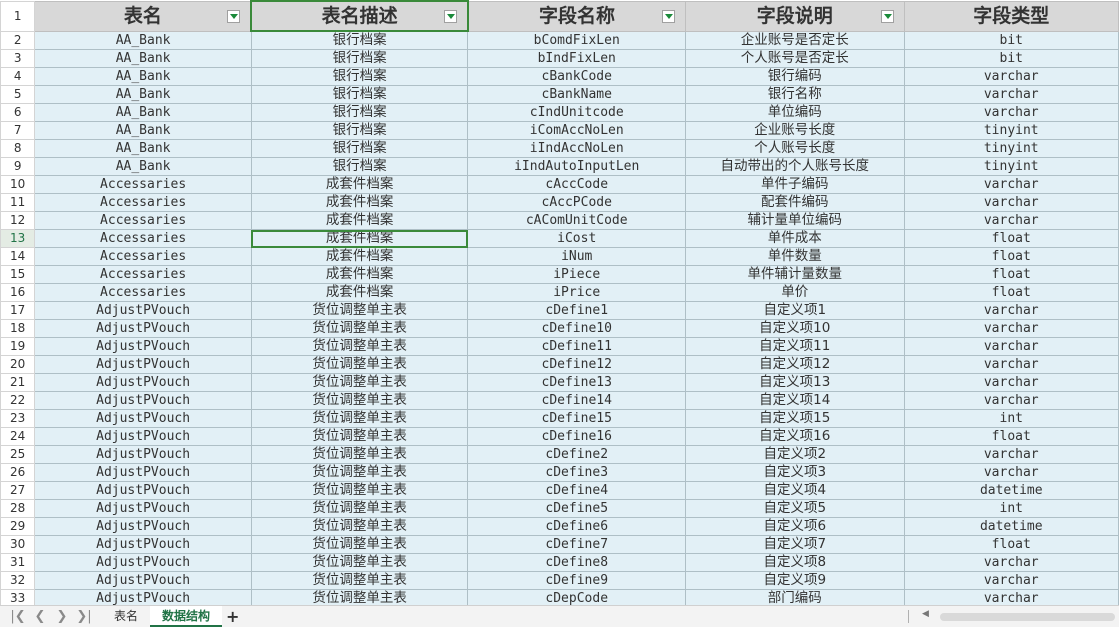 Image resolution: width=1119 pixels, height=627 pixels. I want to click on cell-field-desc: 自动带出的个人账号长度, so click(795, 166).